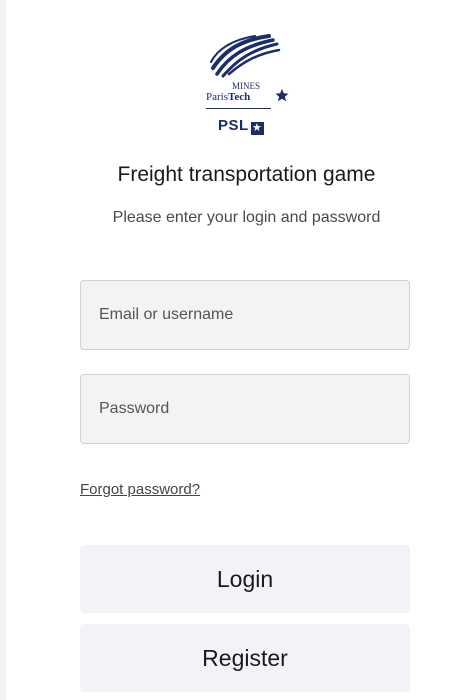  What do you see at coordinates (140, 489) in the screenshot?
I see `forgot-password-link: Forgot password?` at bounding box center [140, 489].